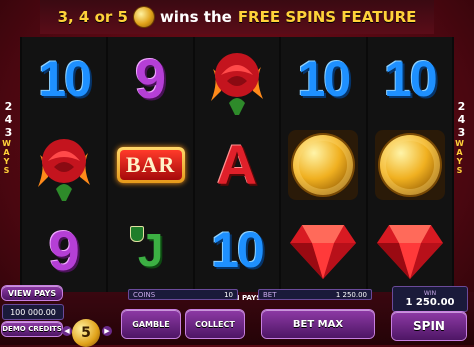 This screenshot has width=474, height=347. I want to click on ways-indicator-left: 243 WAYS, so click(11, 139).